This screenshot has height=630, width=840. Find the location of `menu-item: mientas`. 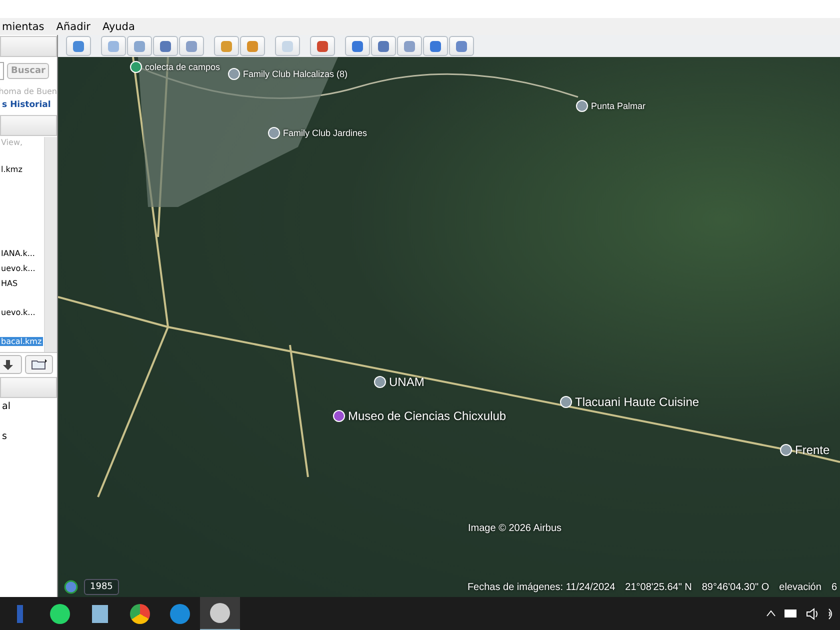

menu-item: mientas is located at coordinates (23, 26).